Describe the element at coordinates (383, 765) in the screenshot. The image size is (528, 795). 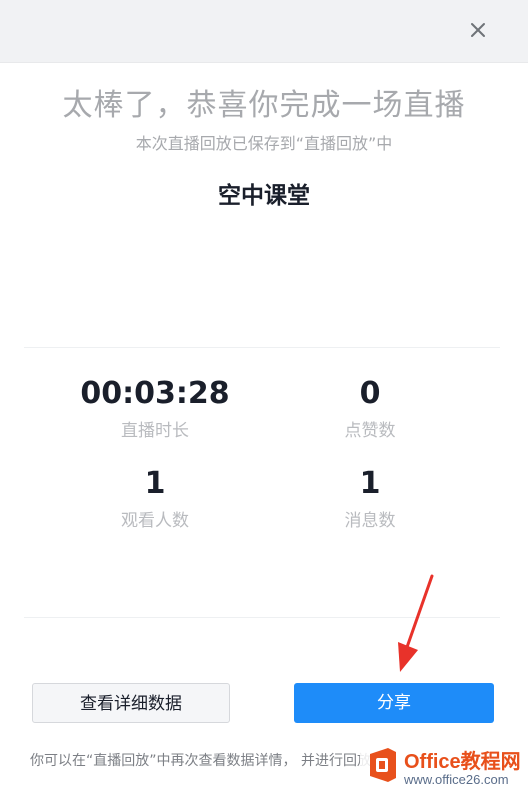
I see `office-logo-icon` at that location.